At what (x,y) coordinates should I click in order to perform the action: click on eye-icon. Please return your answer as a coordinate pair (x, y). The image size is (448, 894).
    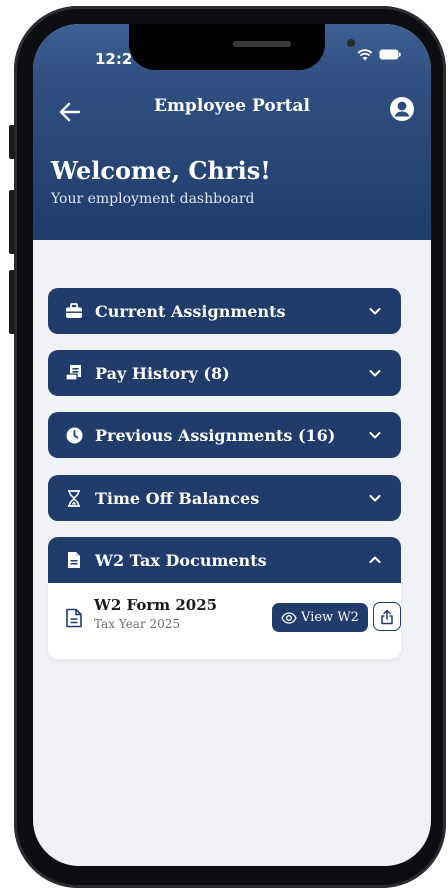
    Looking at the image, I should click on (289, 617).